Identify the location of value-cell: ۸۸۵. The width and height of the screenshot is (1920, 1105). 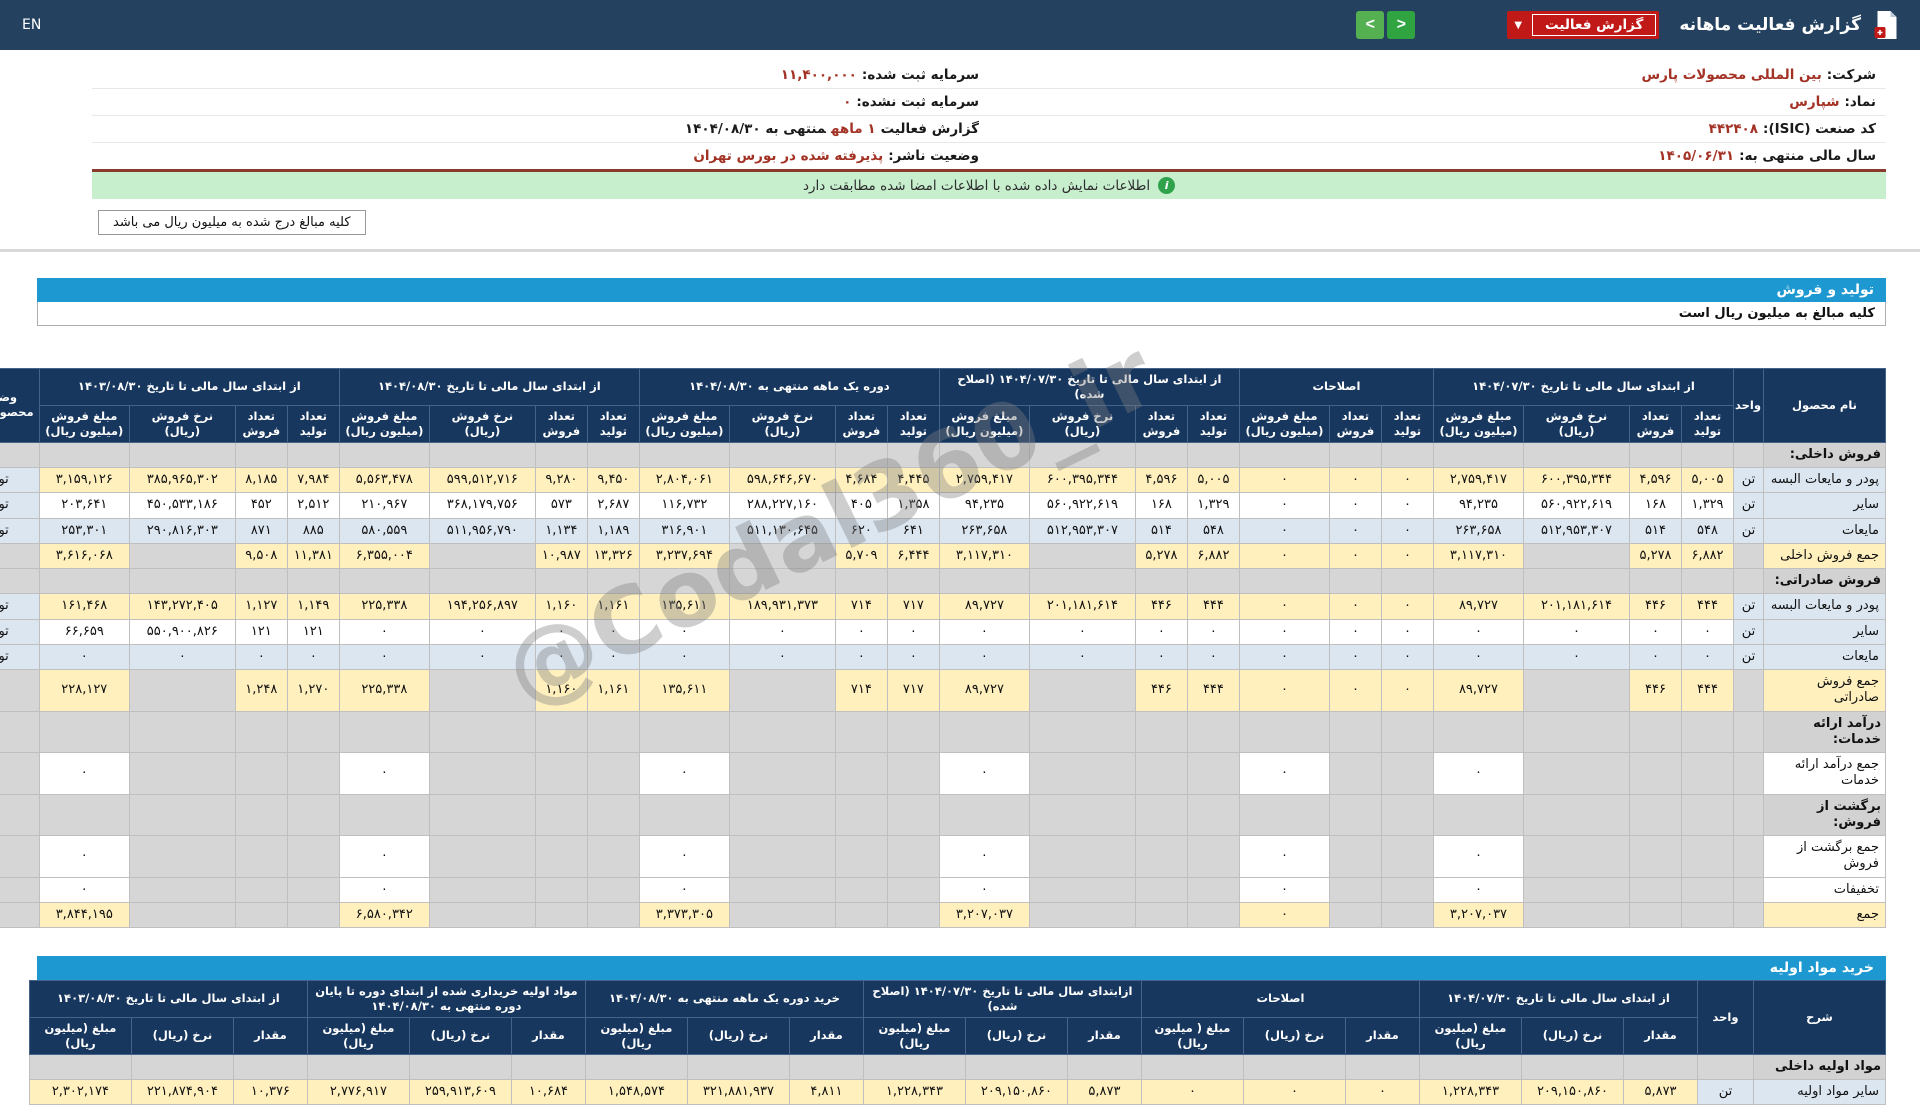
(313, 530).